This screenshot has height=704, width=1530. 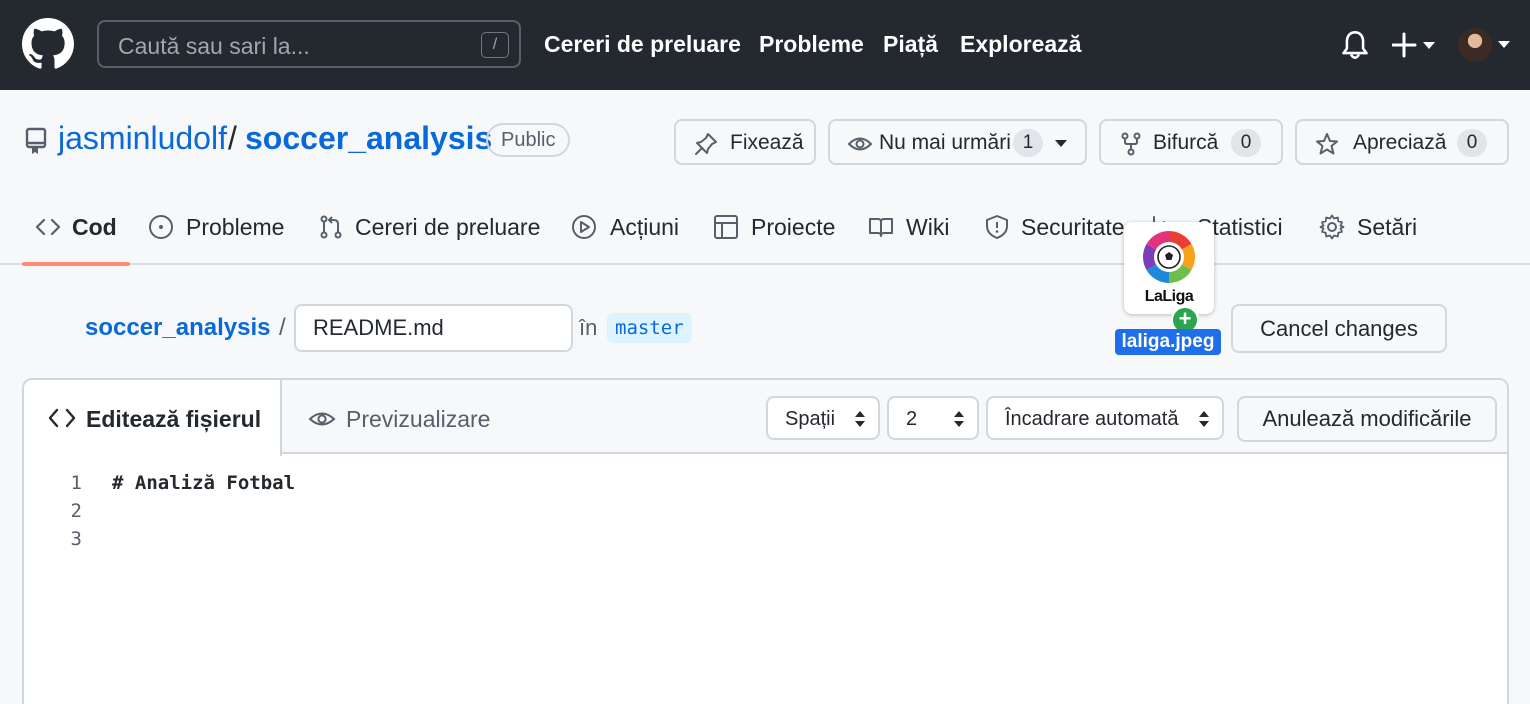 I want to click on wrap-mode-select: Încadrare automată, so click(x=1105, y=418).